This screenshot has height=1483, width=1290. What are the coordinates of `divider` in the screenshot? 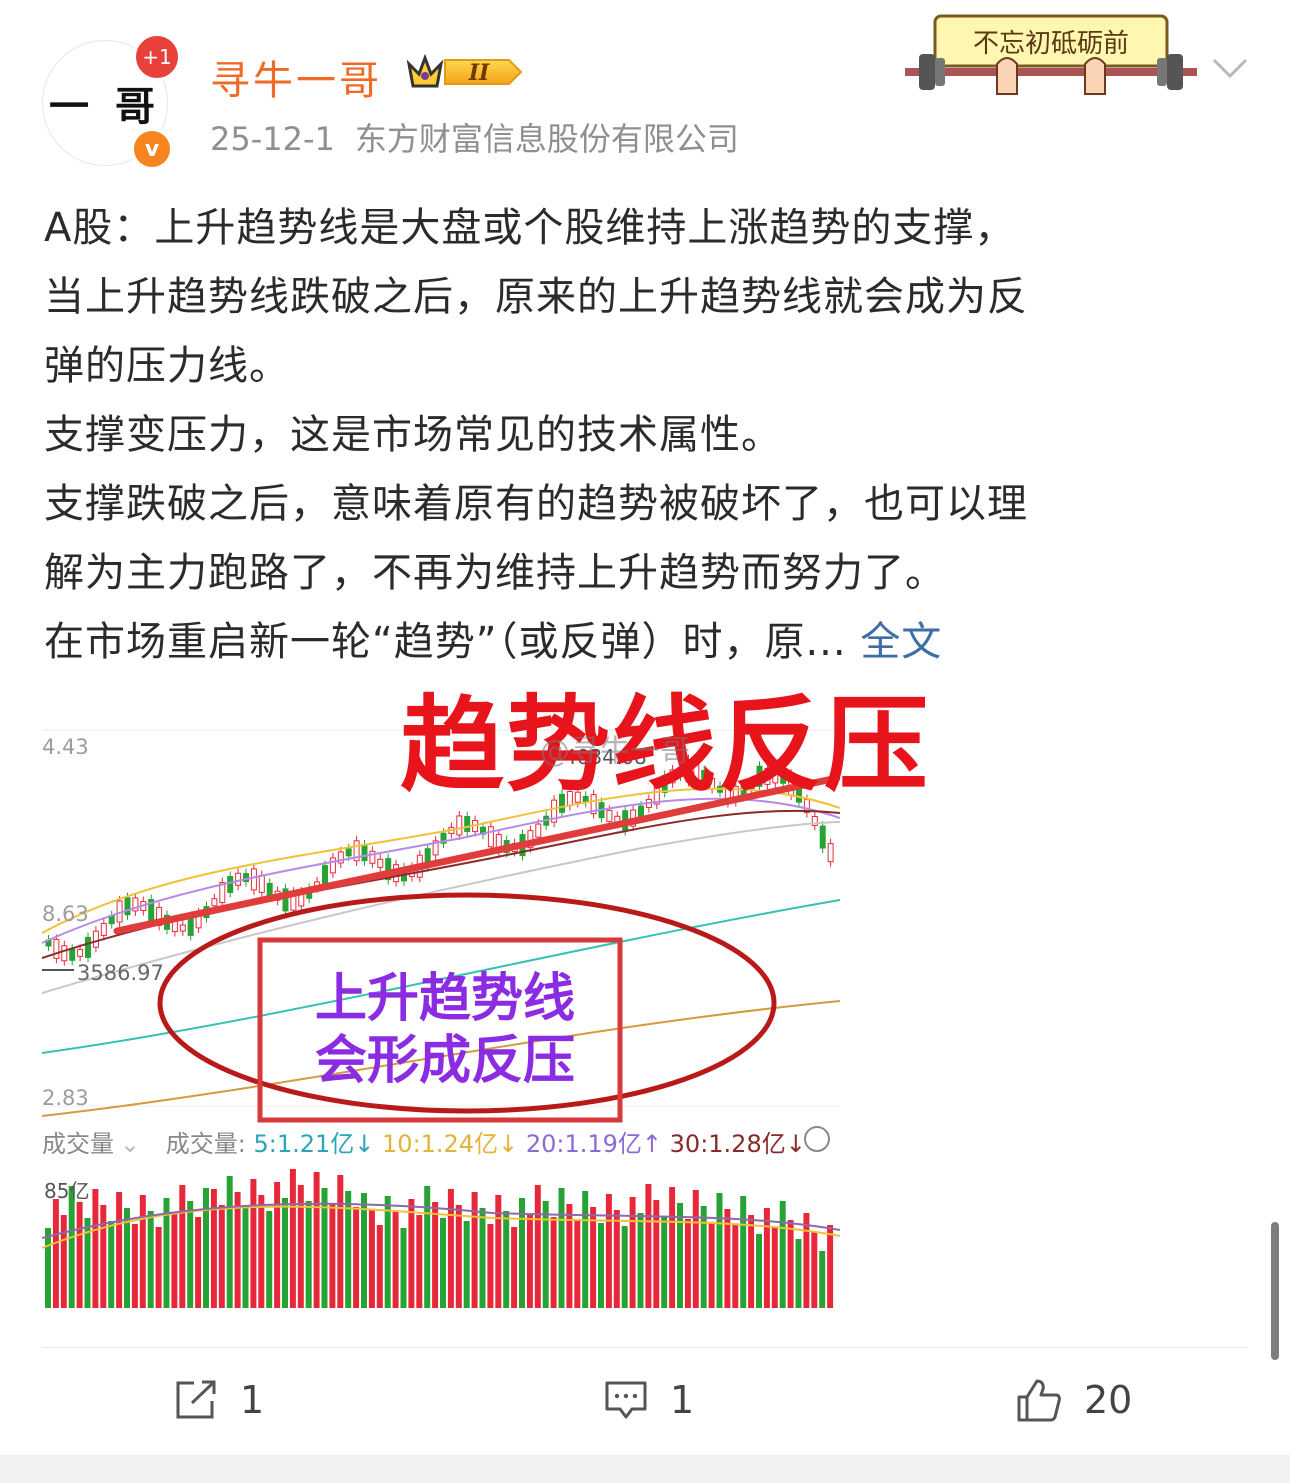 It's located at (645, 1347).